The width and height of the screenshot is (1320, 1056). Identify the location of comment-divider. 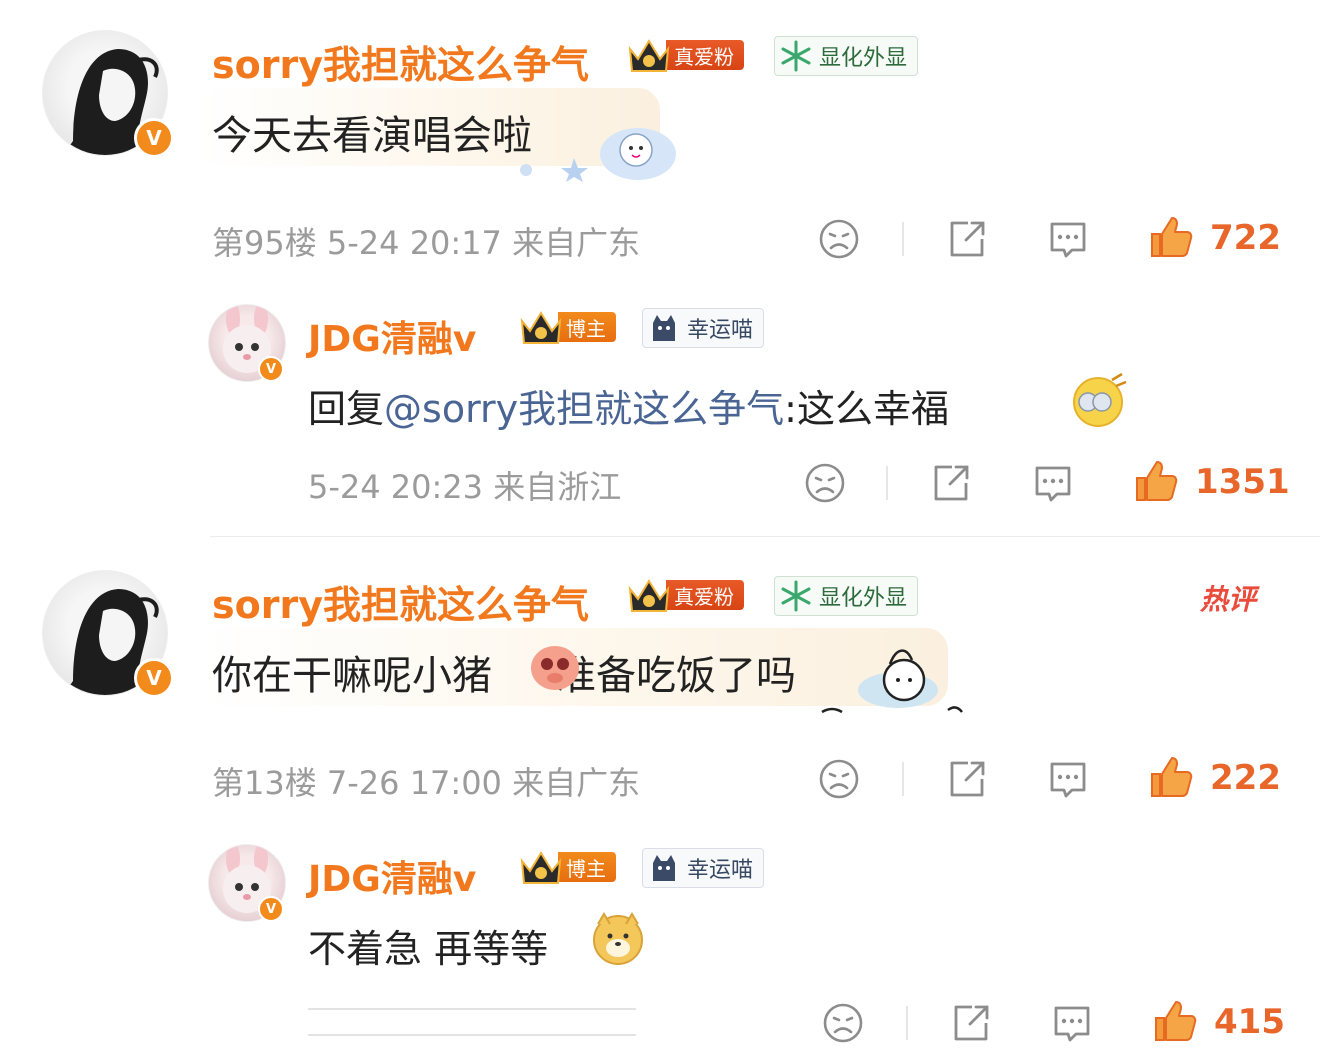
(765, 536).